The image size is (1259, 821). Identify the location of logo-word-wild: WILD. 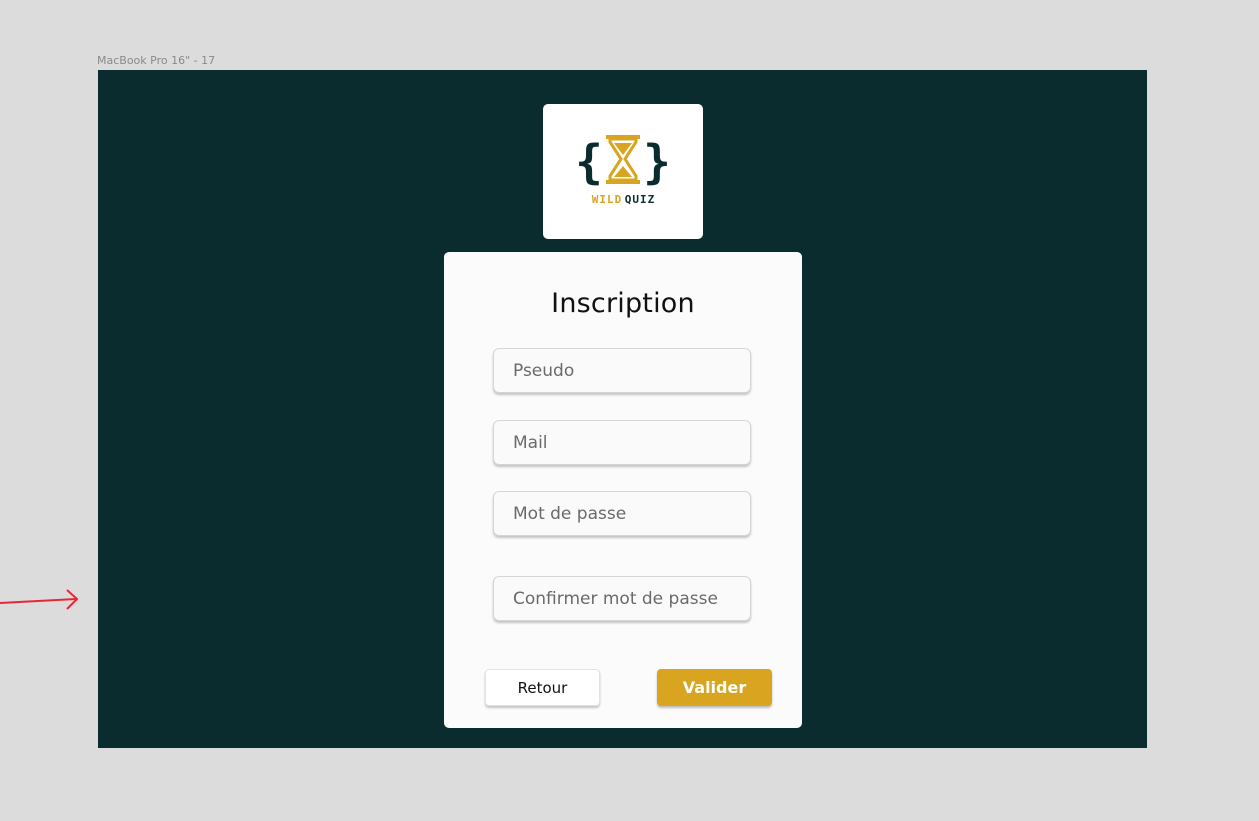
(607, 199).